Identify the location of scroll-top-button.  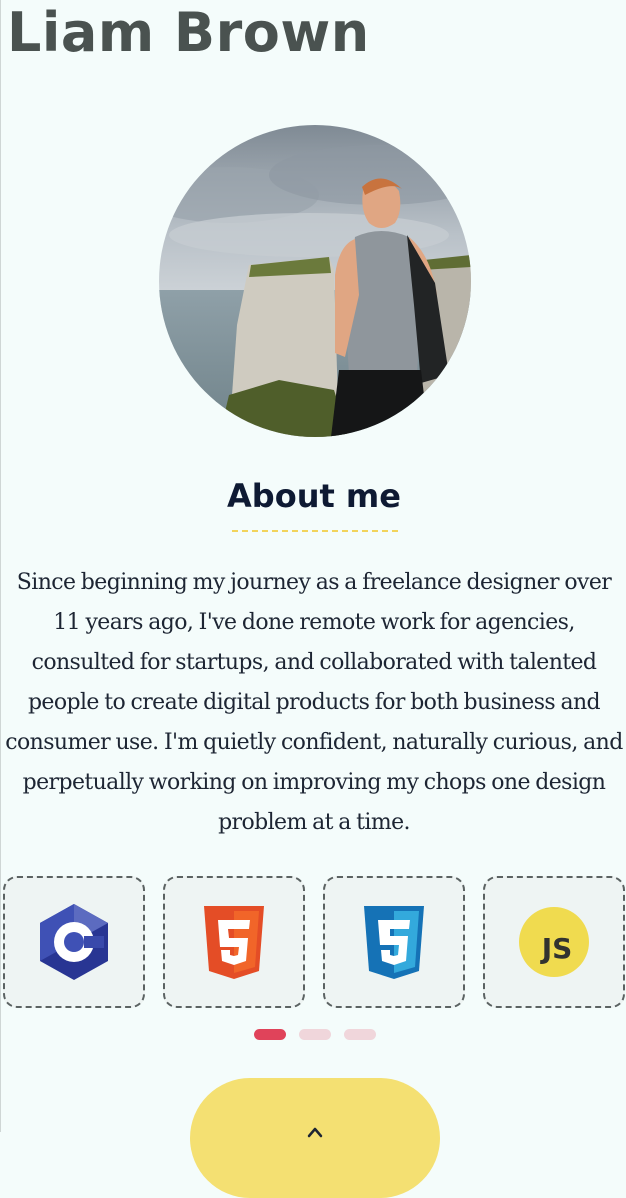
(315, 1138).